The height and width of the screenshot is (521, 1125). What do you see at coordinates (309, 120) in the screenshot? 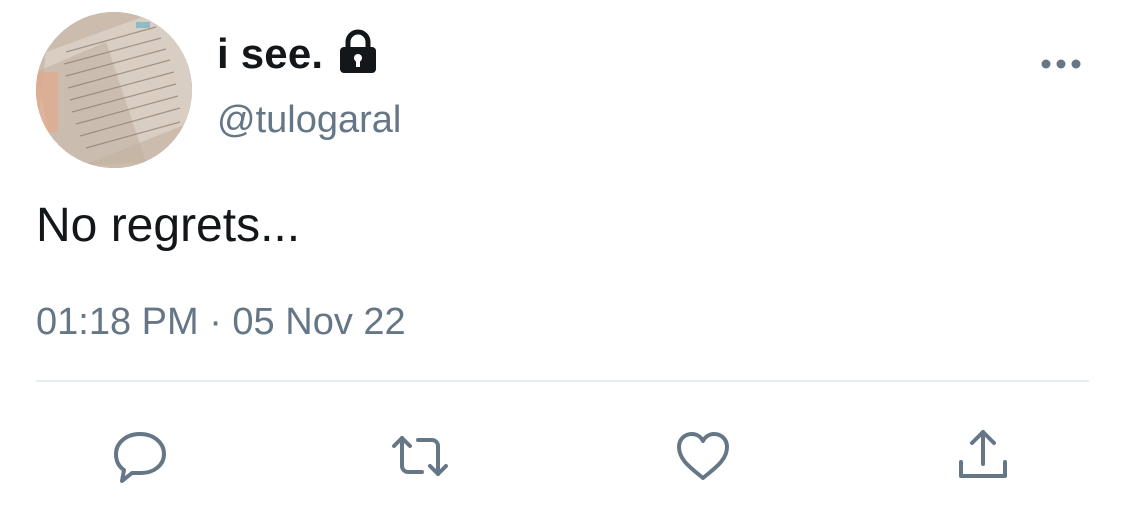
I see `handle: @tulogaral` at bounding box center [309, 120].